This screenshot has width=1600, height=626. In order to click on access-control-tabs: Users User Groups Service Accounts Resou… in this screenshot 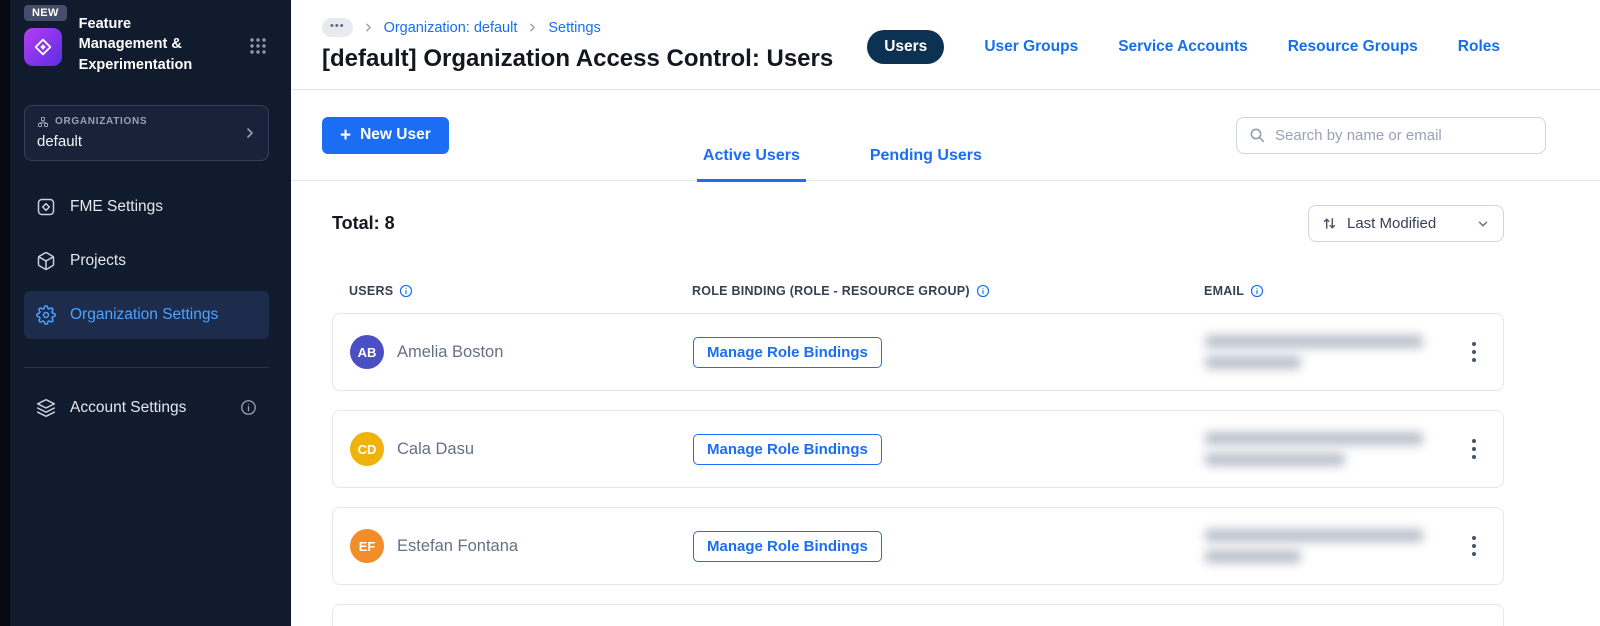, I will do `click(1183, 47)`.